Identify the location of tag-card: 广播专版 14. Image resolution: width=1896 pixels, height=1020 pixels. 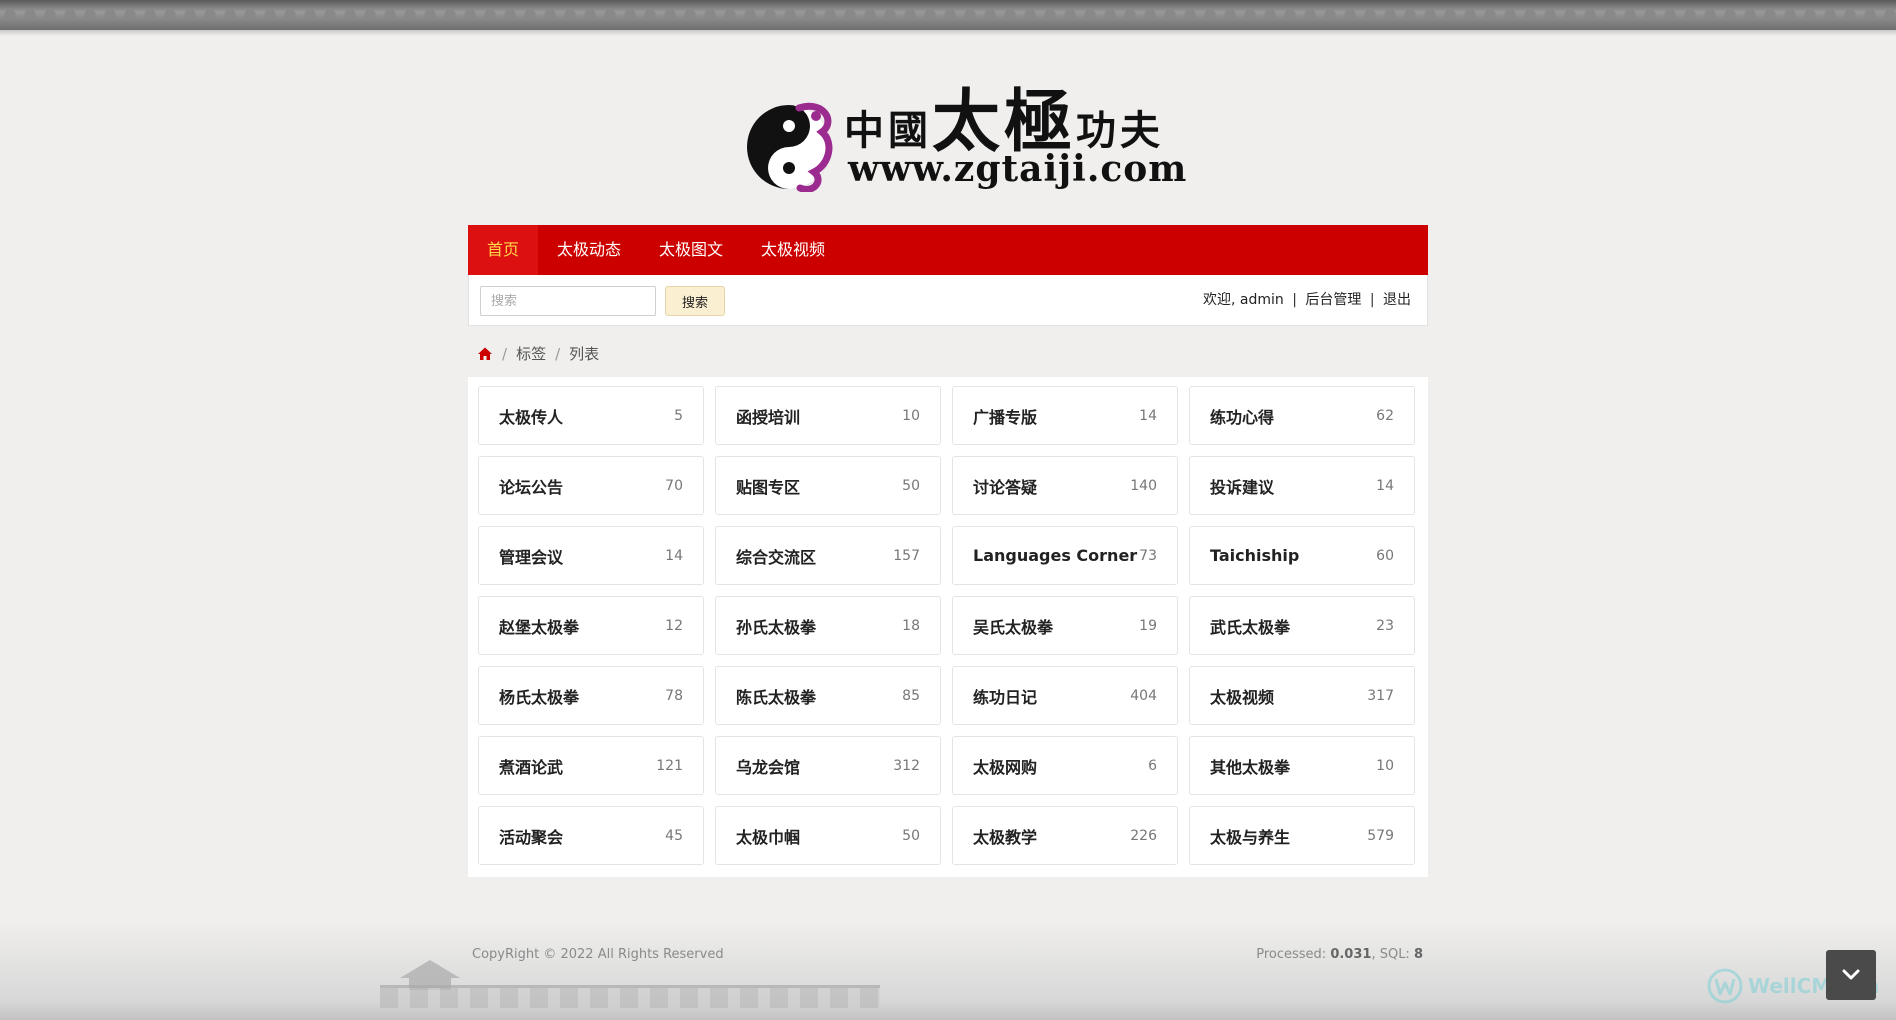
(1065, 415).